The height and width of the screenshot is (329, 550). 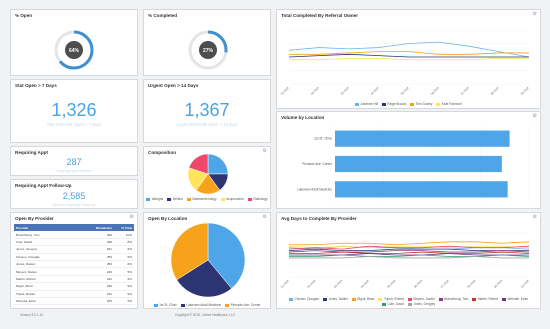 What do you see at coordinates (451, 104) in the screenshot?
I see `legend-label: Kate Fairmont` at bounding box center [451, 104].